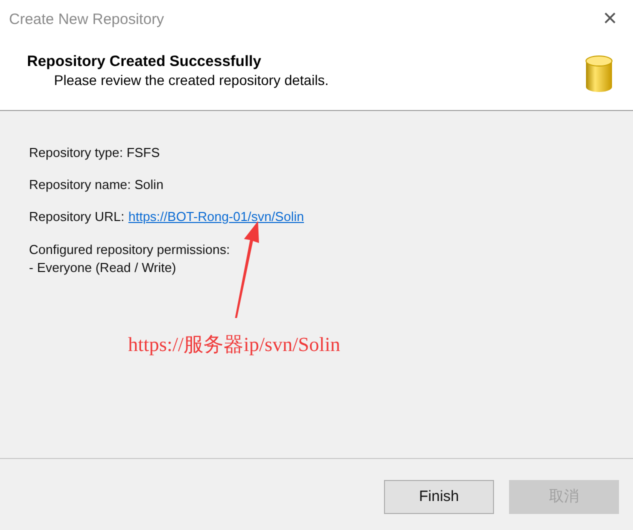  What do you see at coordinates (96, 185) in the screenshot?
I see `detail-text: Repository name: Solin` at bounding box center [96, 185].